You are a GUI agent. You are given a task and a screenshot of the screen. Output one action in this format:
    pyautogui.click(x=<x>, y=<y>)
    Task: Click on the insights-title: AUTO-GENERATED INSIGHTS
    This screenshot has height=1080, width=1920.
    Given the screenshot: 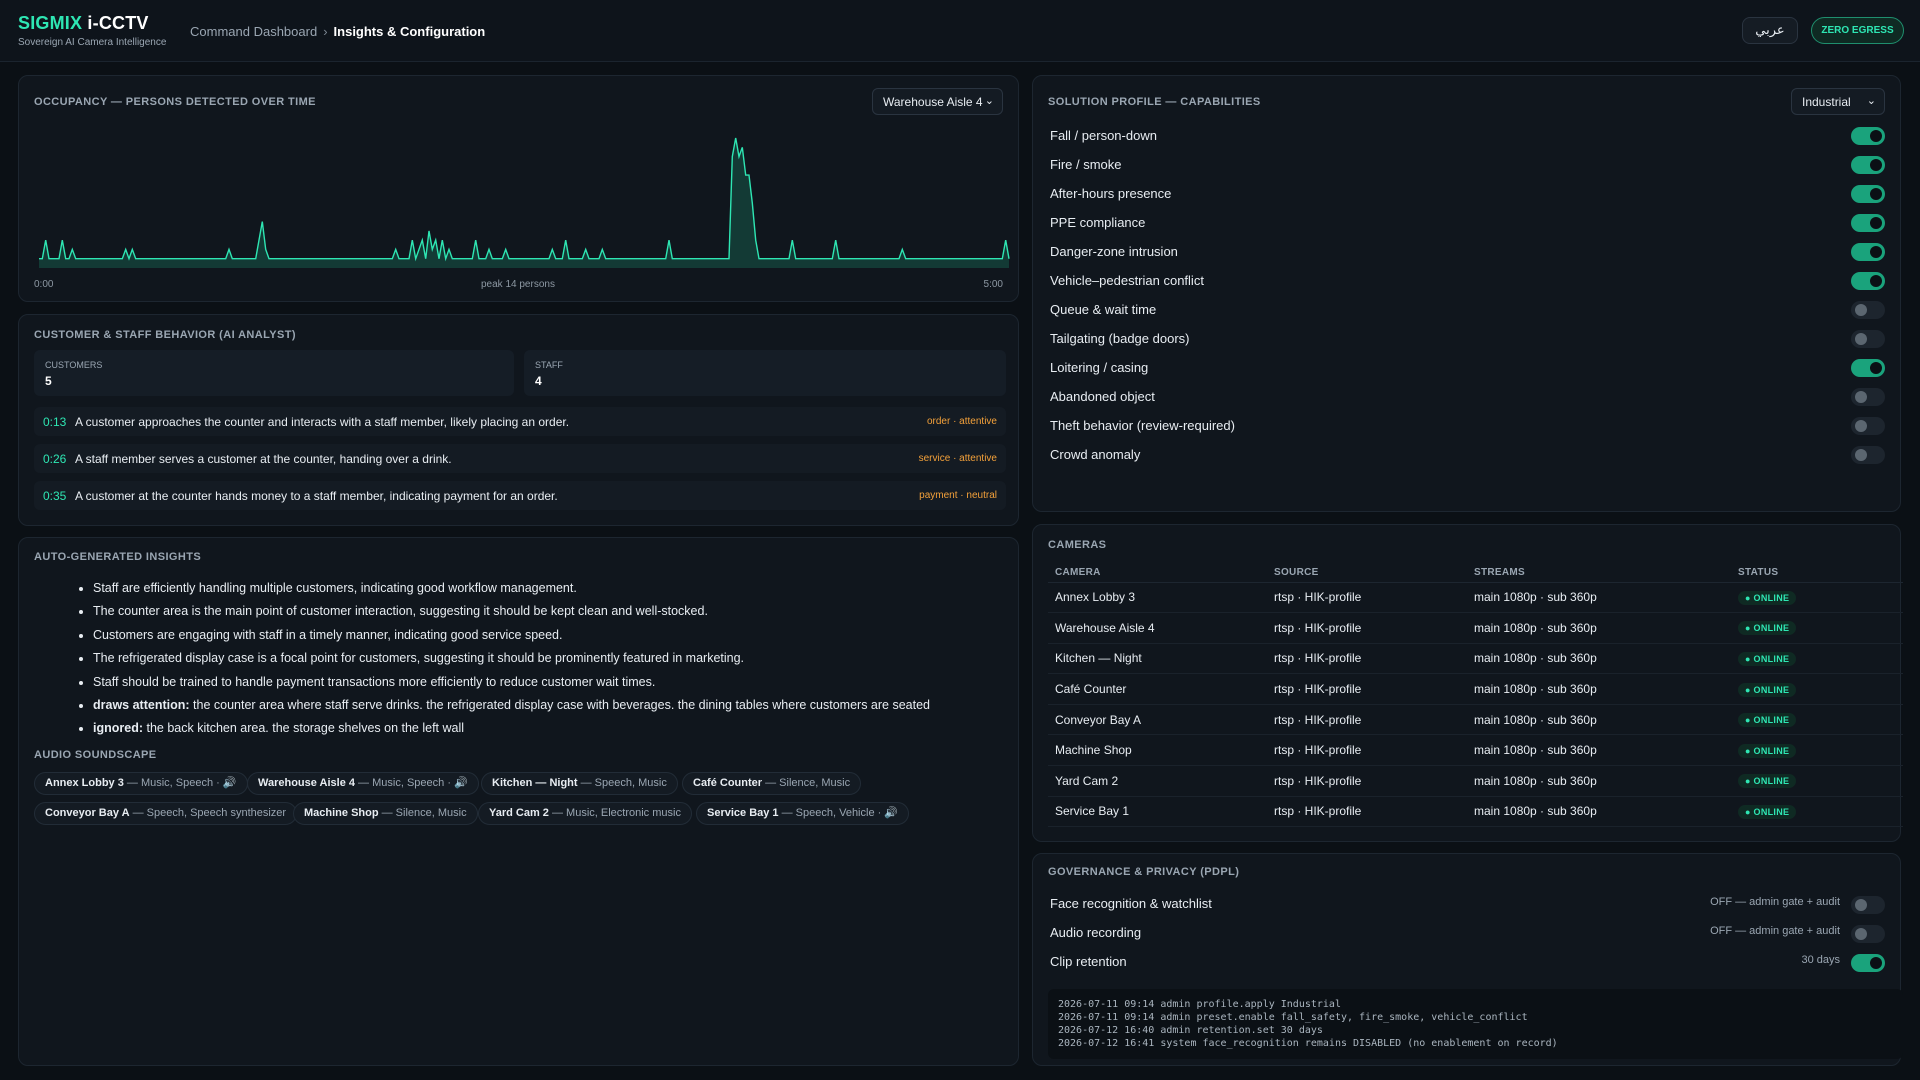 What is the action you would take?
    pyautogui.click(x=118, y=557)
    